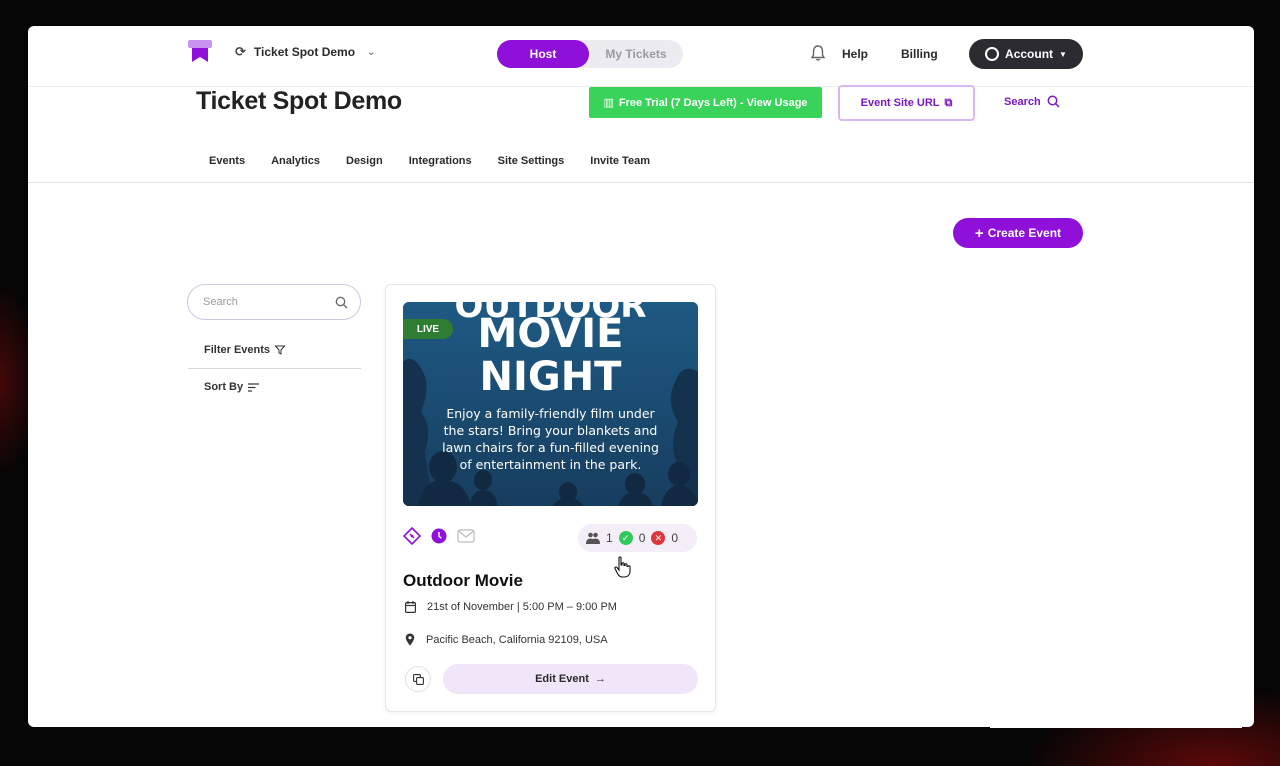 This screenshot has width=1280, height=766. What do you see at coordinates (410, 607) in the screenshot?
I see `calendar-icon` at bounding box center [410, 607].